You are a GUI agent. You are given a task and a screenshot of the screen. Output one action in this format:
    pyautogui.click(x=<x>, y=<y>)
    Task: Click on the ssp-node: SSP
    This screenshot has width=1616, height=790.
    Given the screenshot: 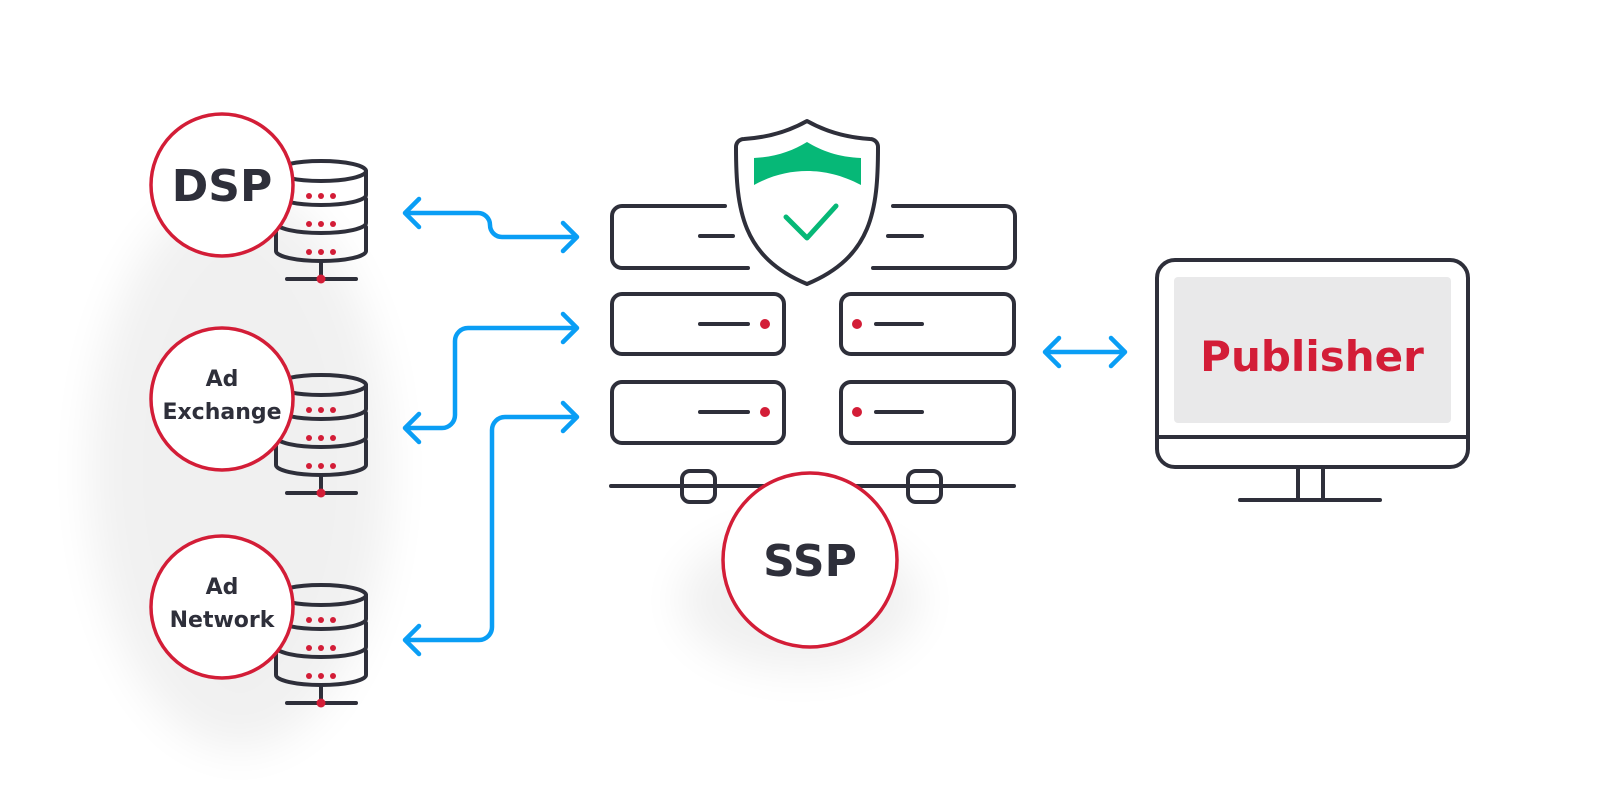 What is the action you would take?
    pyautogui.click(x=810, y=560)
    